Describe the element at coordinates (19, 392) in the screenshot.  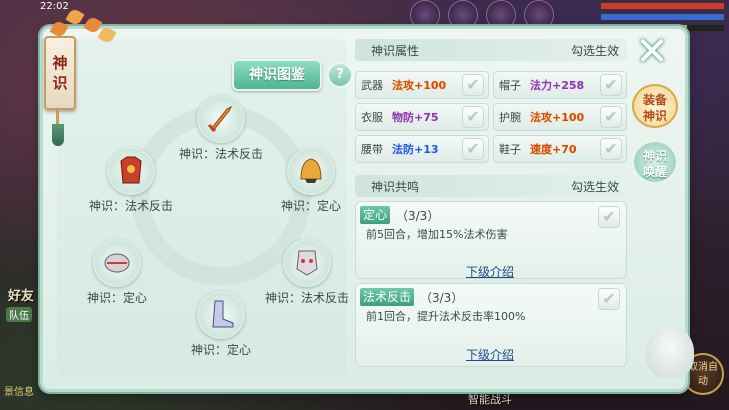
I see `scene-info-text: 景信息` at that location.